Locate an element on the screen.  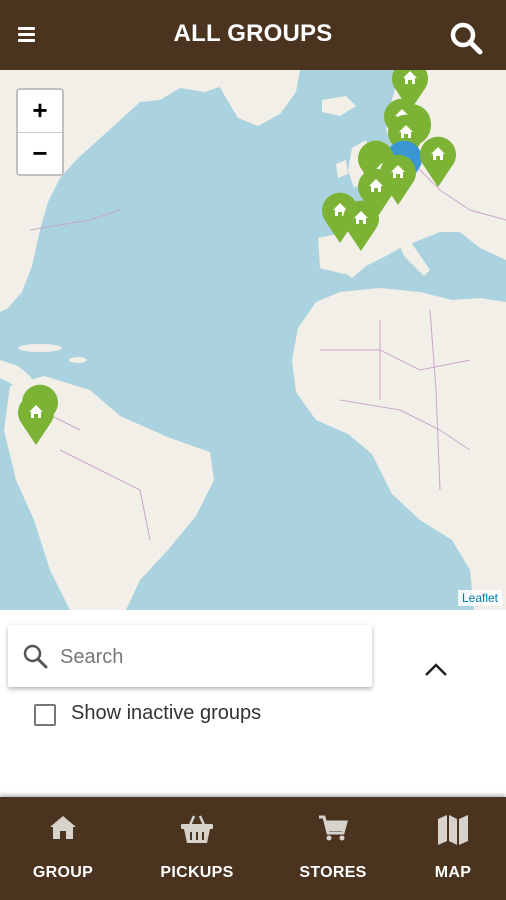
zoom-control: + − is located at coordinates (40, 132).